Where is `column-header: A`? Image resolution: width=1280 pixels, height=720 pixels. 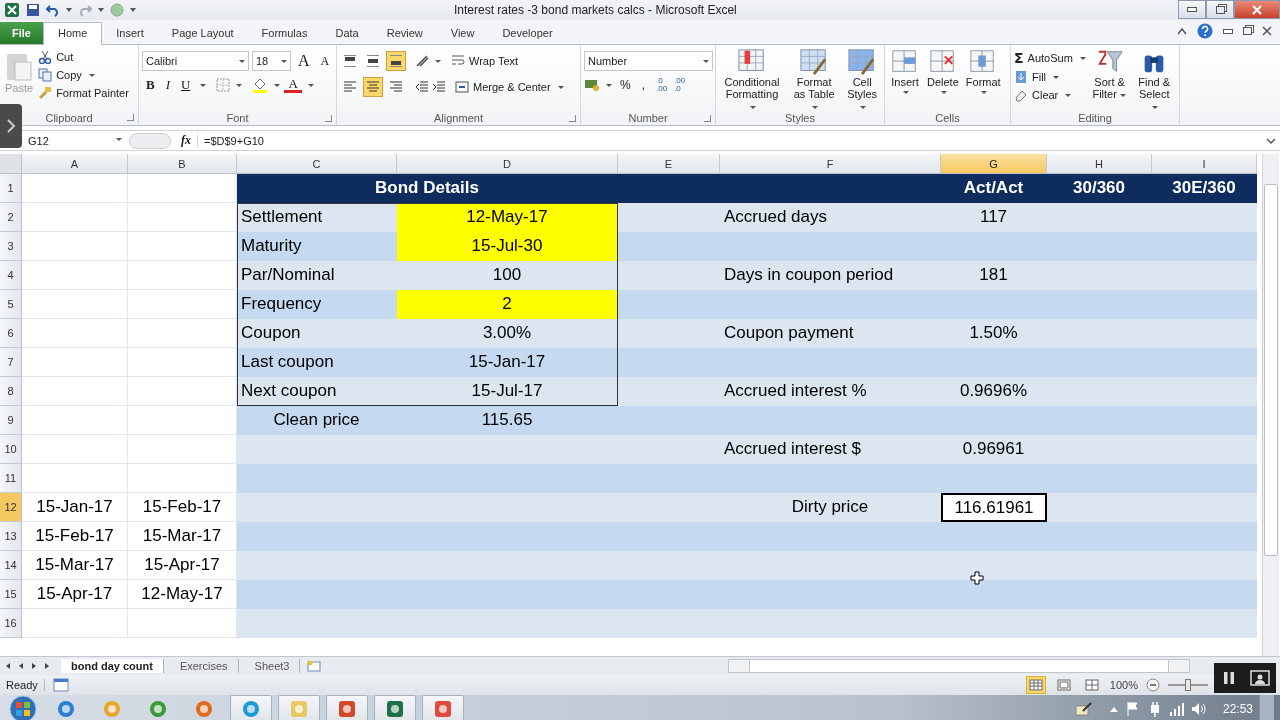
column-header: A is located at coordinates (75, 164).